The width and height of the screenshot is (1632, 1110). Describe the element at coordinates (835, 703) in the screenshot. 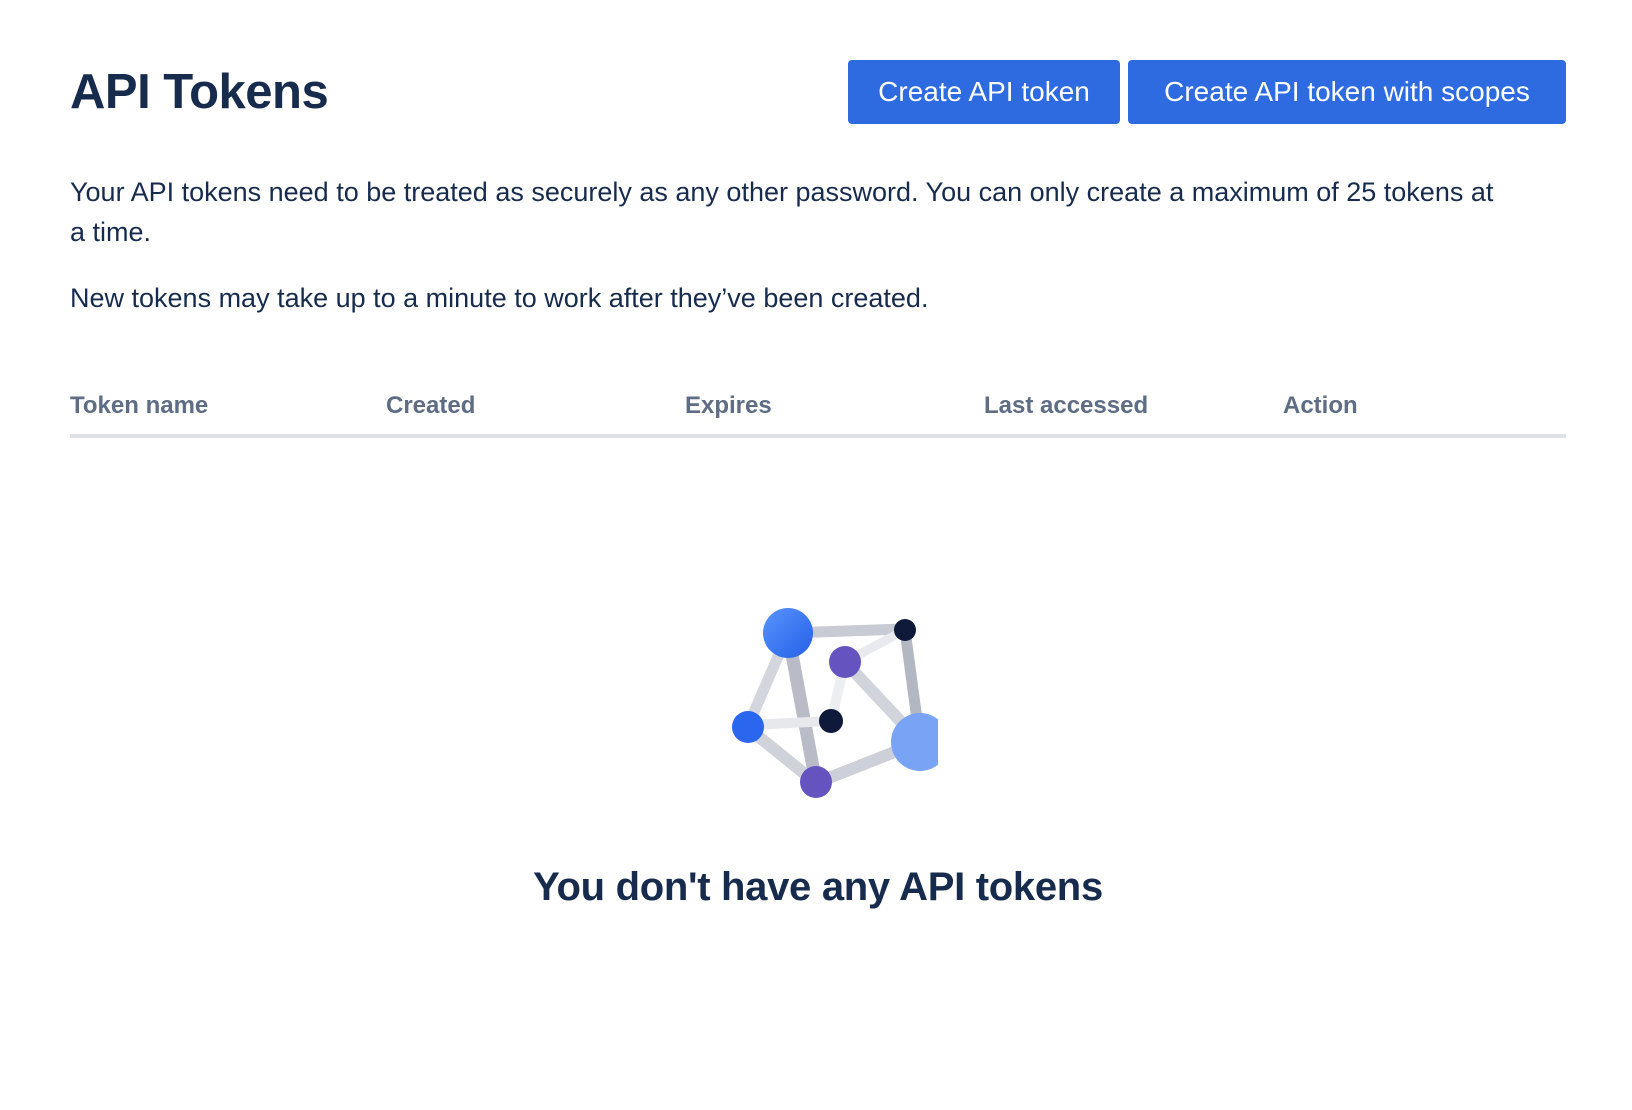

I see `network-nodes-illustration-icon` at that location.